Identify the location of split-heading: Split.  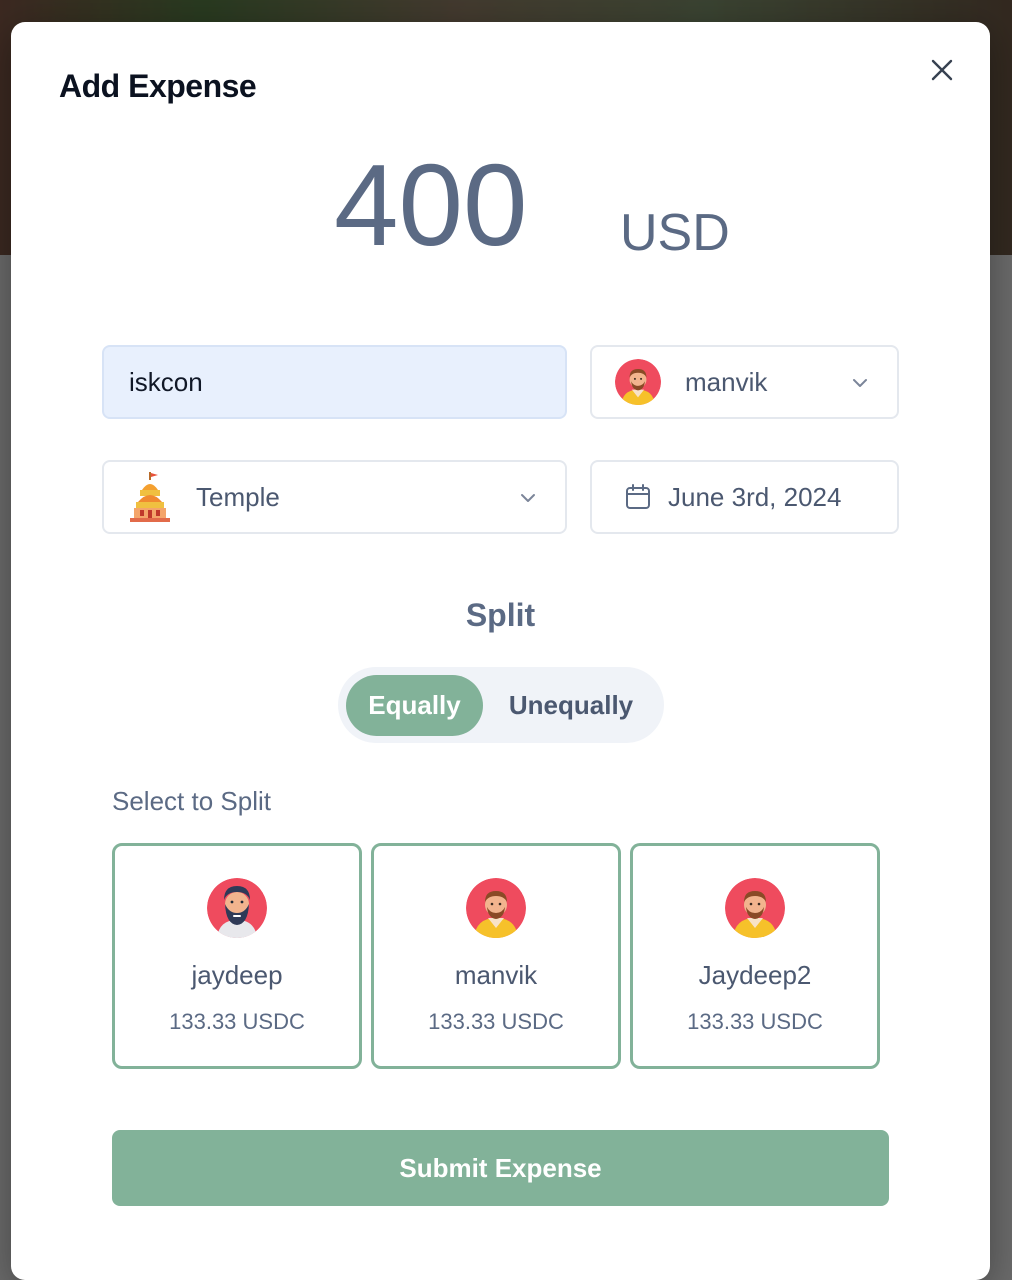
(500, 615).